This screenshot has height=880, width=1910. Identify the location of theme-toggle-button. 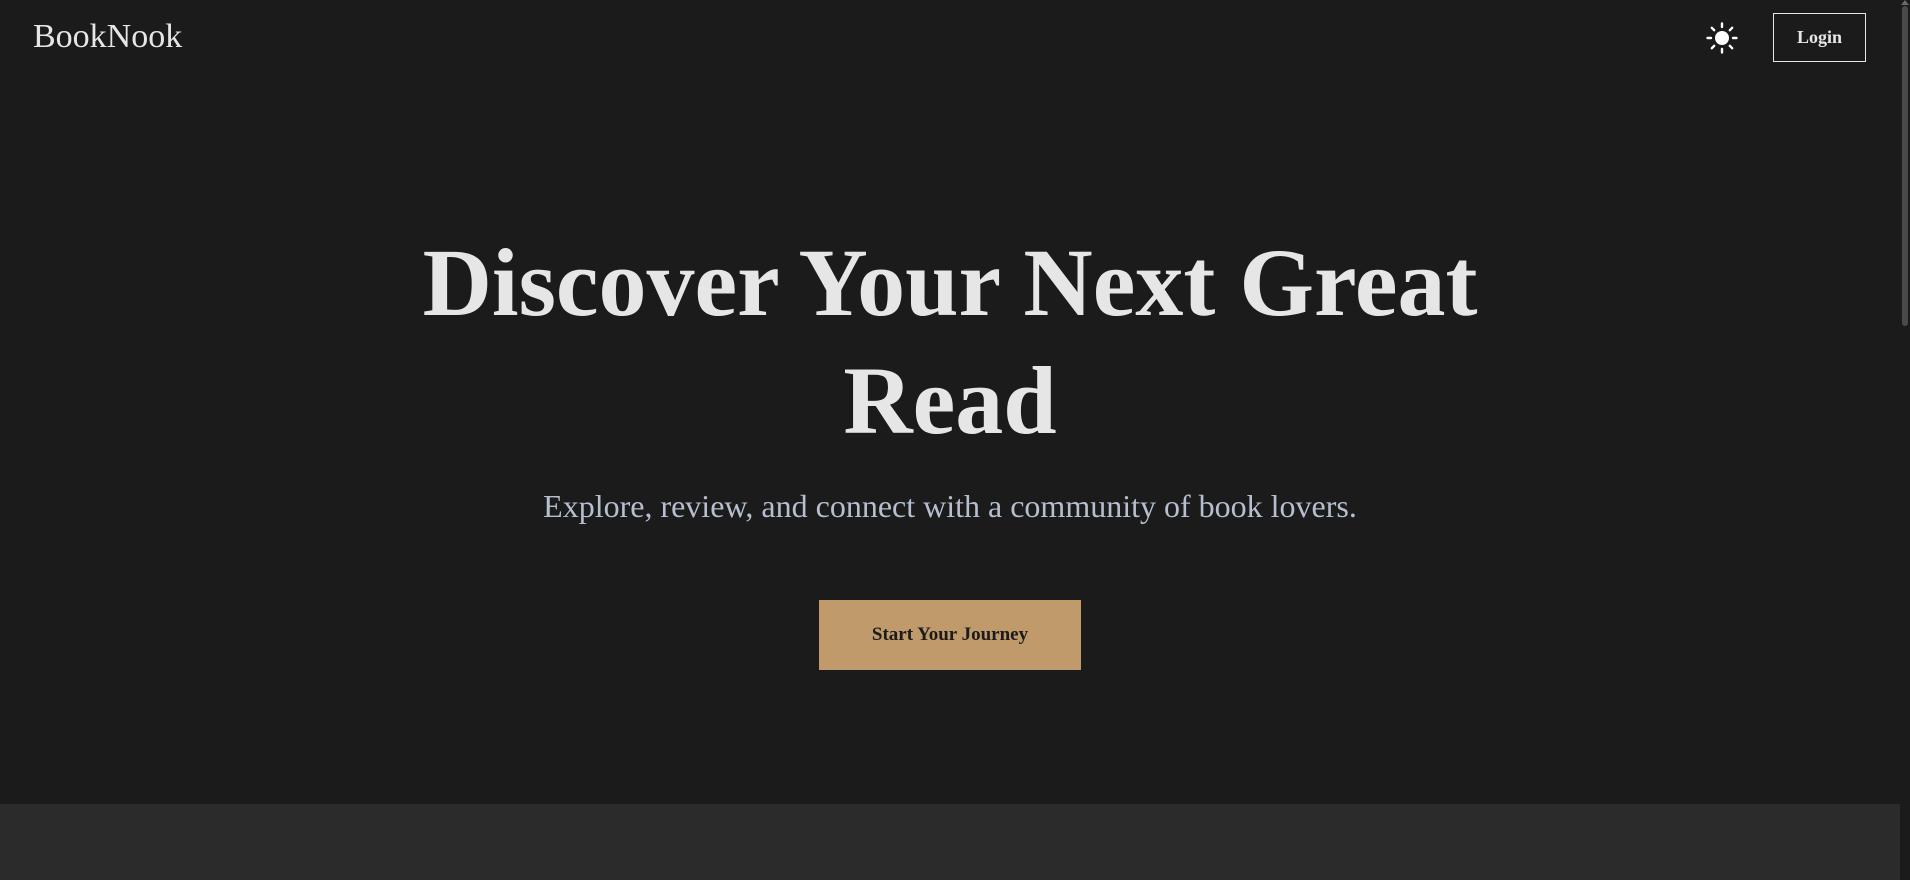
(1722, 38).